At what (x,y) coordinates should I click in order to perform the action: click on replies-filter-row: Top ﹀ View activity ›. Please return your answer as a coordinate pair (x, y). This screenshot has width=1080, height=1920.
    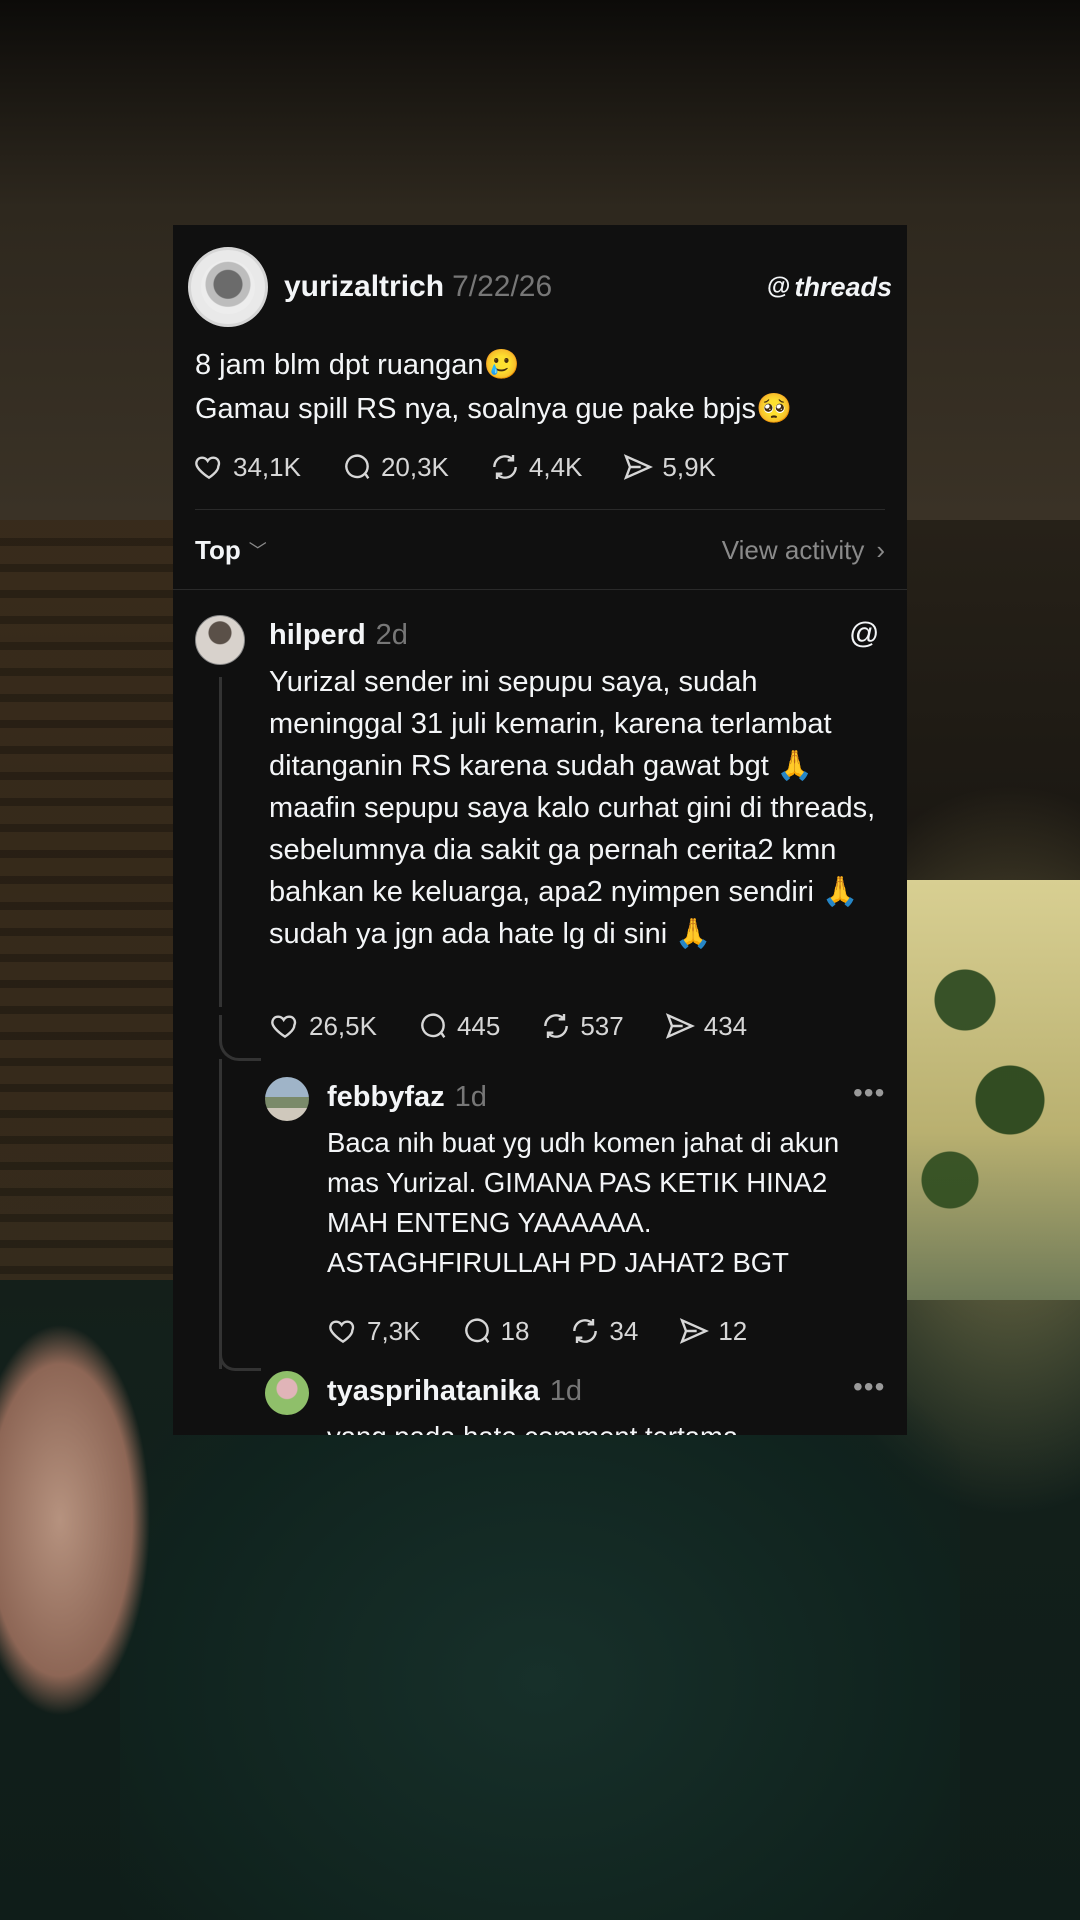
    Looking at the image, I should click on (540, 550).